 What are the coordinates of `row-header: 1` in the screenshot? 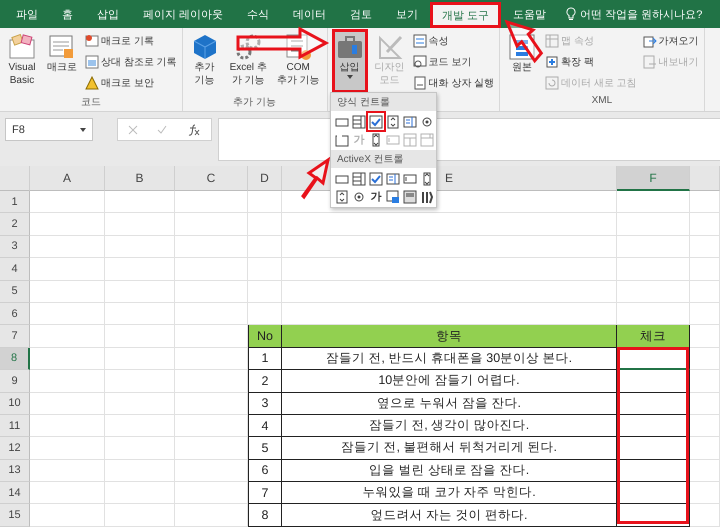 It's located at (15, 202).